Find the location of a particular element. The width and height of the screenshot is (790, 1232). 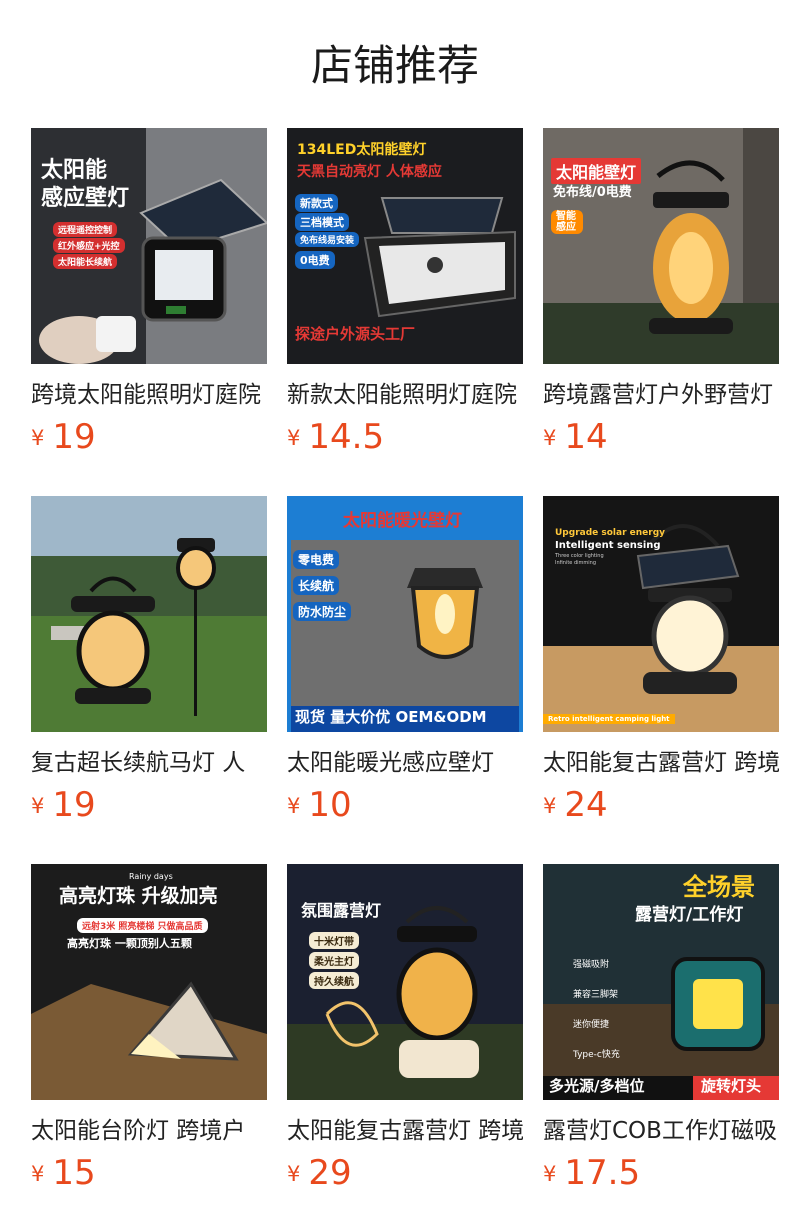

image-caption: 高亮灯珠 升级加亮 is located at coordinates (138, 896).